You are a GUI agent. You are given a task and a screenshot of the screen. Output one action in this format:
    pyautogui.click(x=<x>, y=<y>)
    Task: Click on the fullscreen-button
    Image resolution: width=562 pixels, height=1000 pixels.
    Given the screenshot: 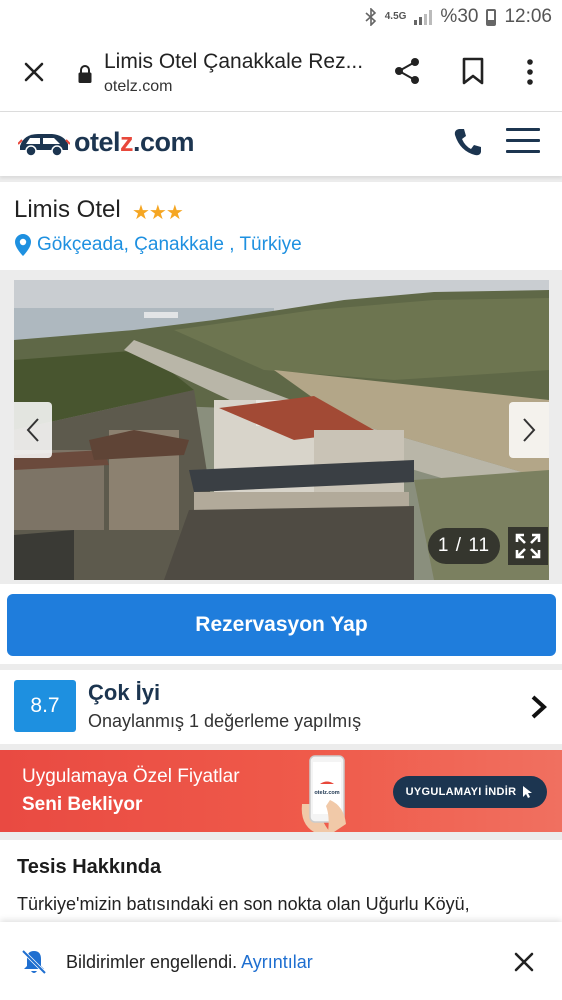 What is the action you would take?
    pyautogui.click(x=528, y=546)
    